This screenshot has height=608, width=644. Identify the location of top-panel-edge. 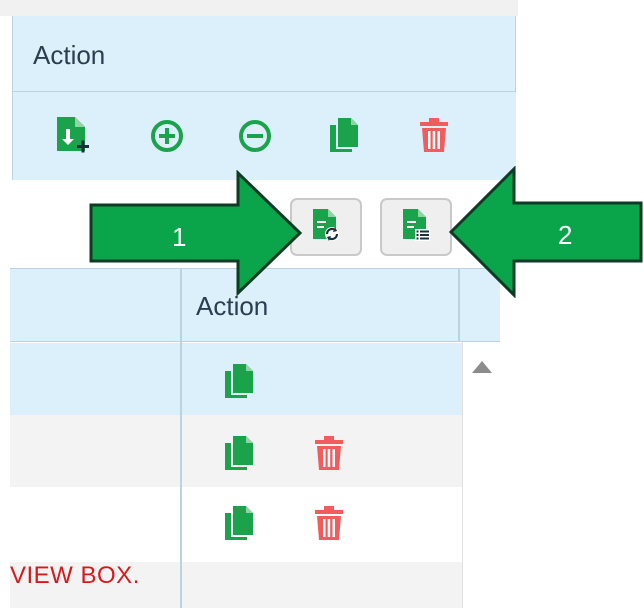
(259, 8).